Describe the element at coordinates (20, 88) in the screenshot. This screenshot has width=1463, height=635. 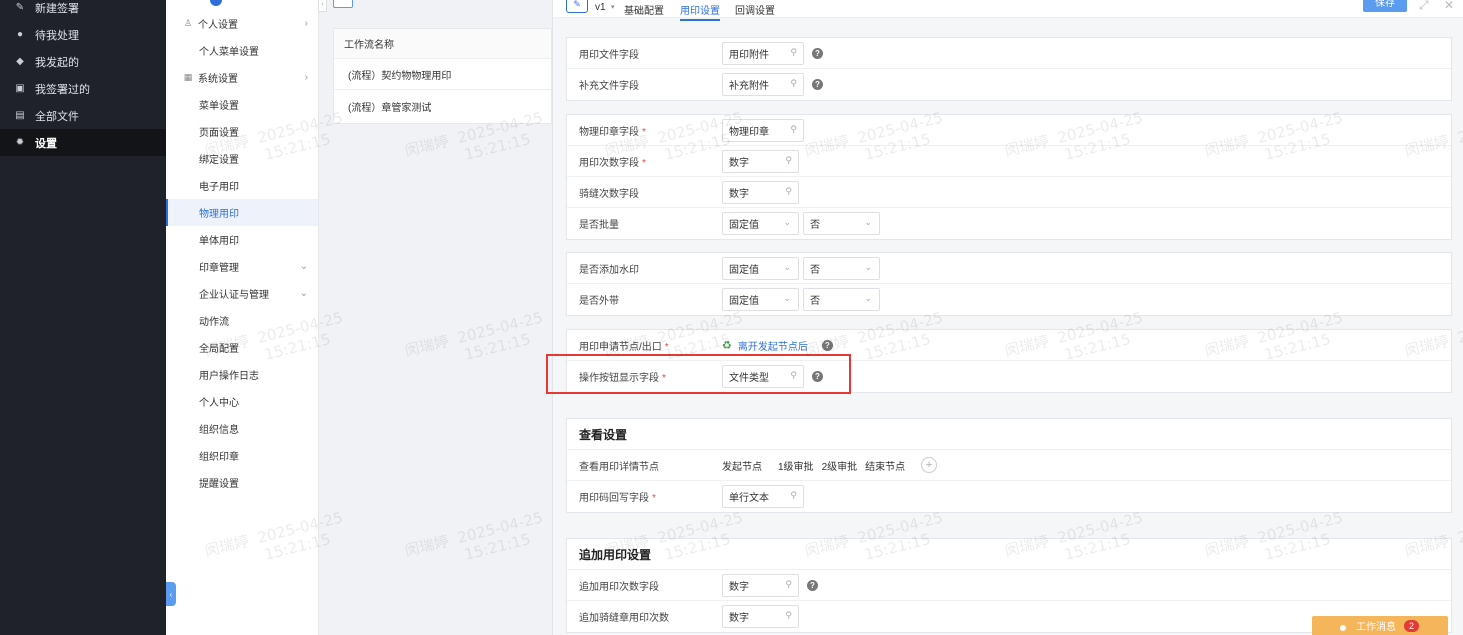
I see `document-icon: ▣` at that location.